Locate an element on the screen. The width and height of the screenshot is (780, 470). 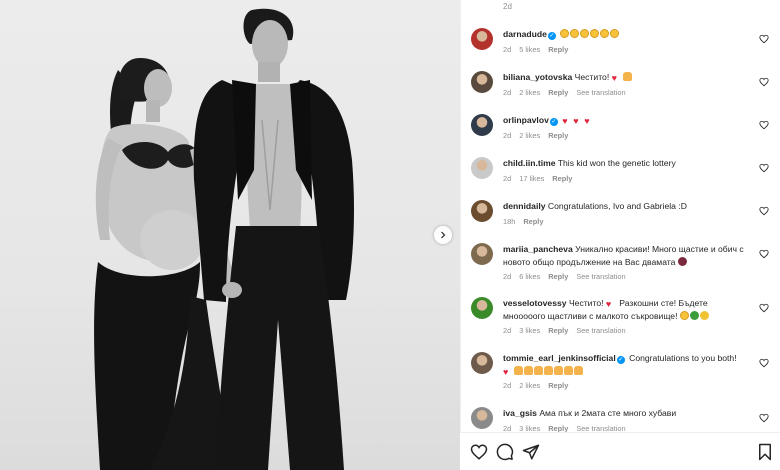
comment-text: Ама пък и 2мата сте много хубави is located at coordinates (608, 413).